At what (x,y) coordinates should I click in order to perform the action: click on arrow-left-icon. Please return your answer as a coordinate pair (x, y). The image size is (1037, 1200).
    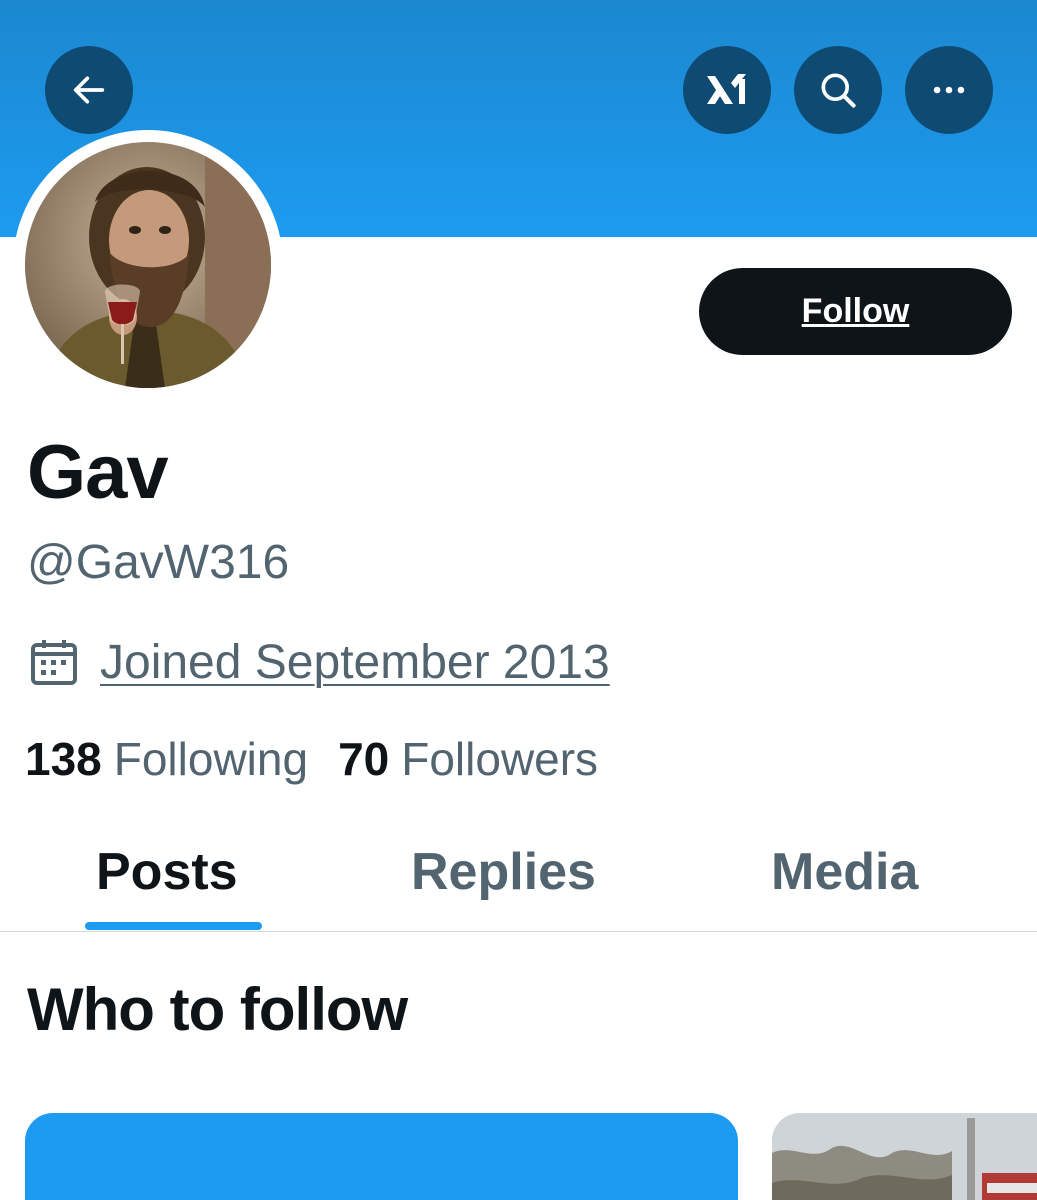
    Looking at the image, I should click on (89, 90).